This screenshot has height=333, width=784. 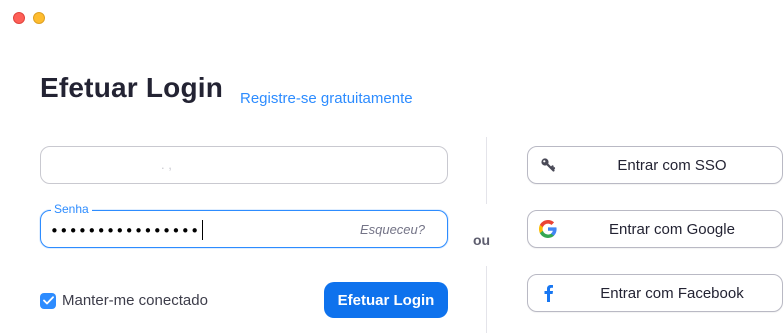 What do you see at coordinates (71, 209) in the screenshot?
I see `password-label: Senha` at bounding box center [71, 209].